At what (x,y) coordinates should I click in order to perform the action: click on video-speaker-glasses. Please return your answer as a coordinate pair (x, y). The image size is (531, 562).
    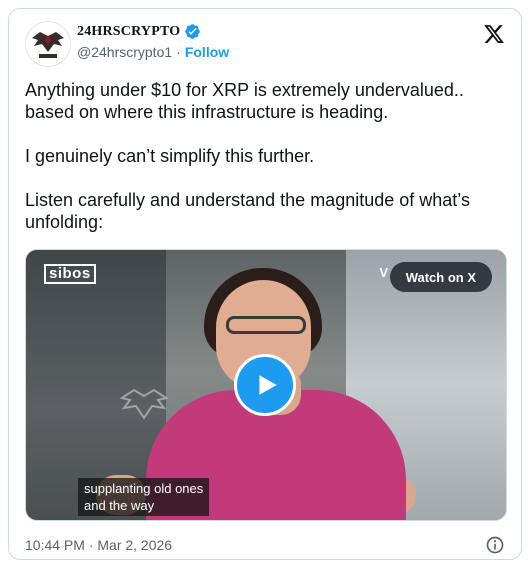
    Looking at the image, I should click on (266, 325).